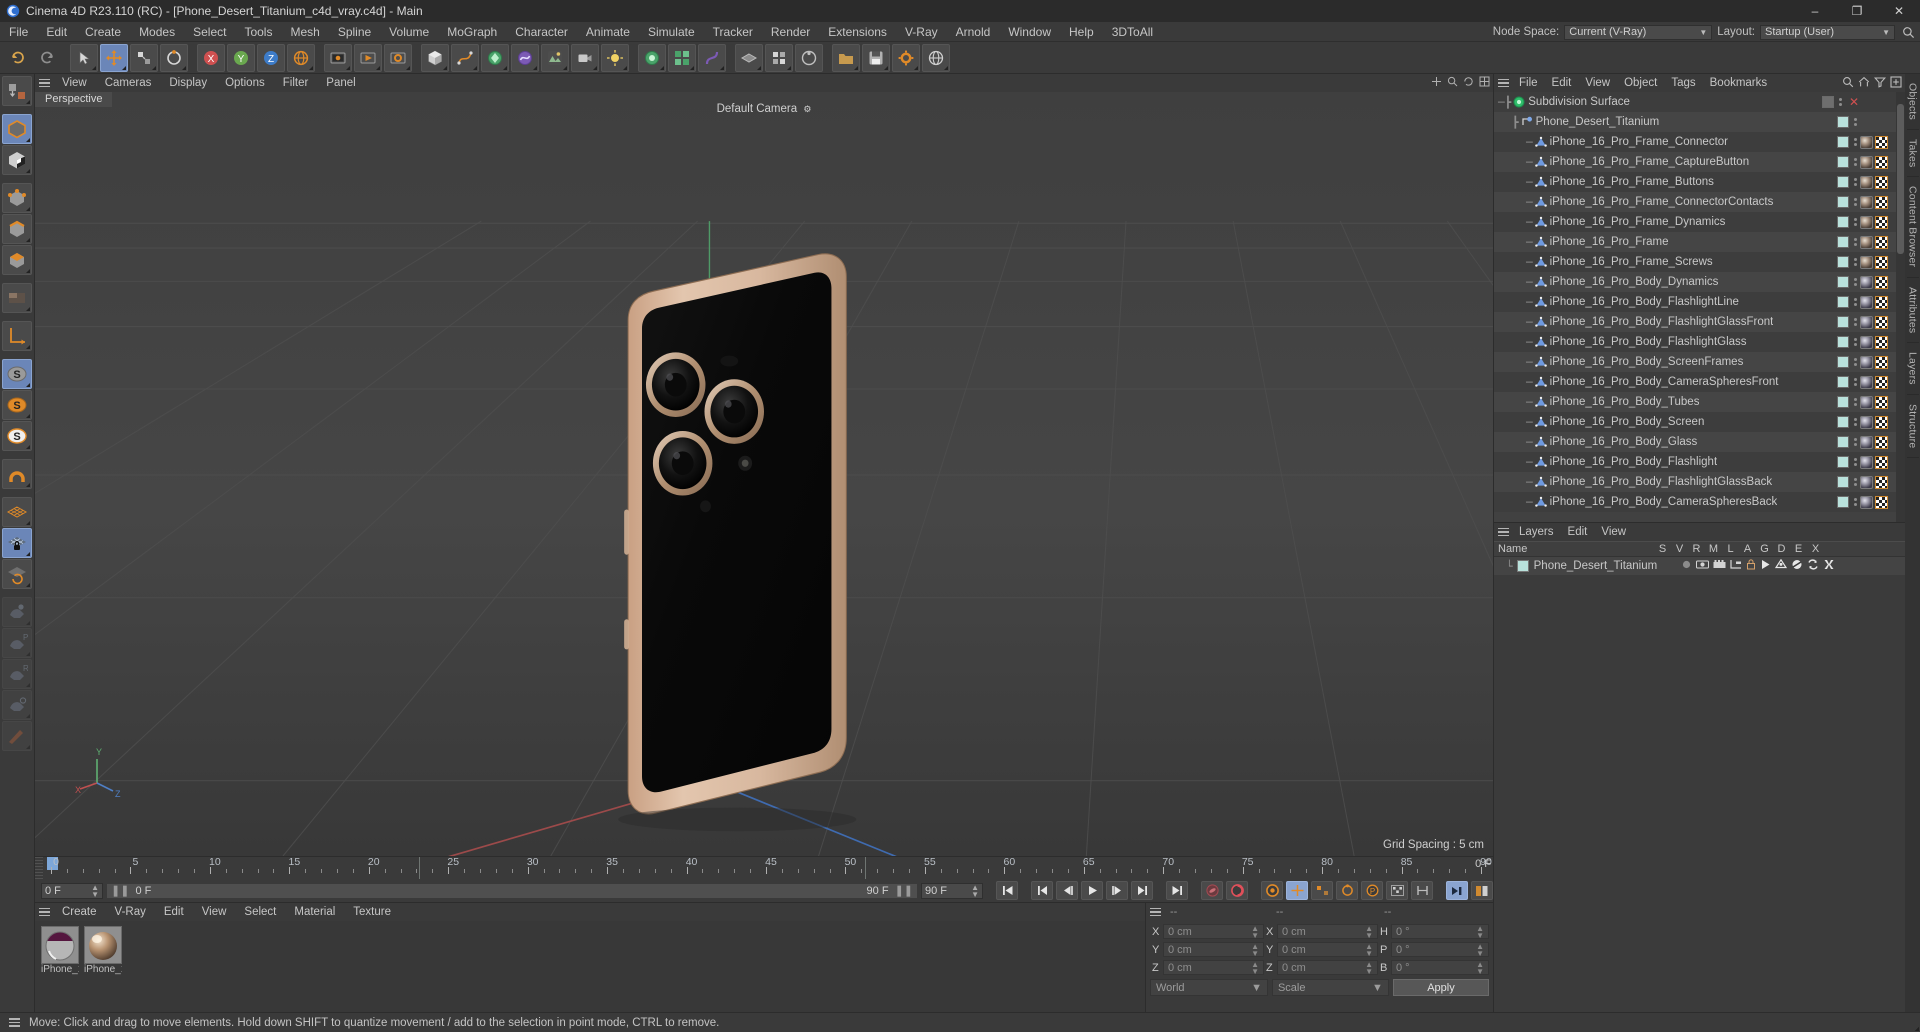  I want to click on object-tree-row: ─ iPhone_16_Pro_Body_Tubes, so click(1699, 402).